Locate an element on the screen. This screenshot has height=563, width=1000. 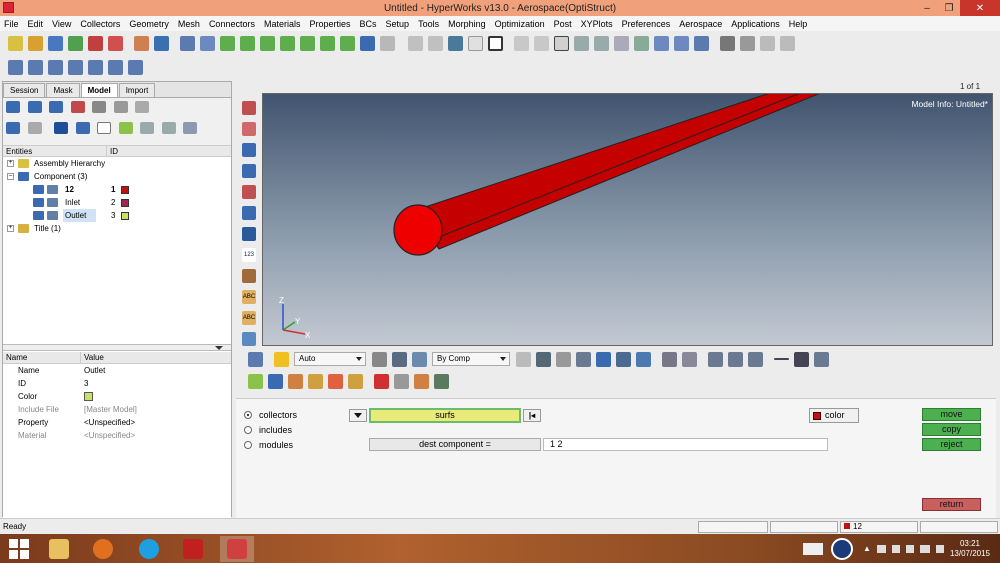
prop-row-material: Material <Unspecified> is located at coordinates (117, 435).